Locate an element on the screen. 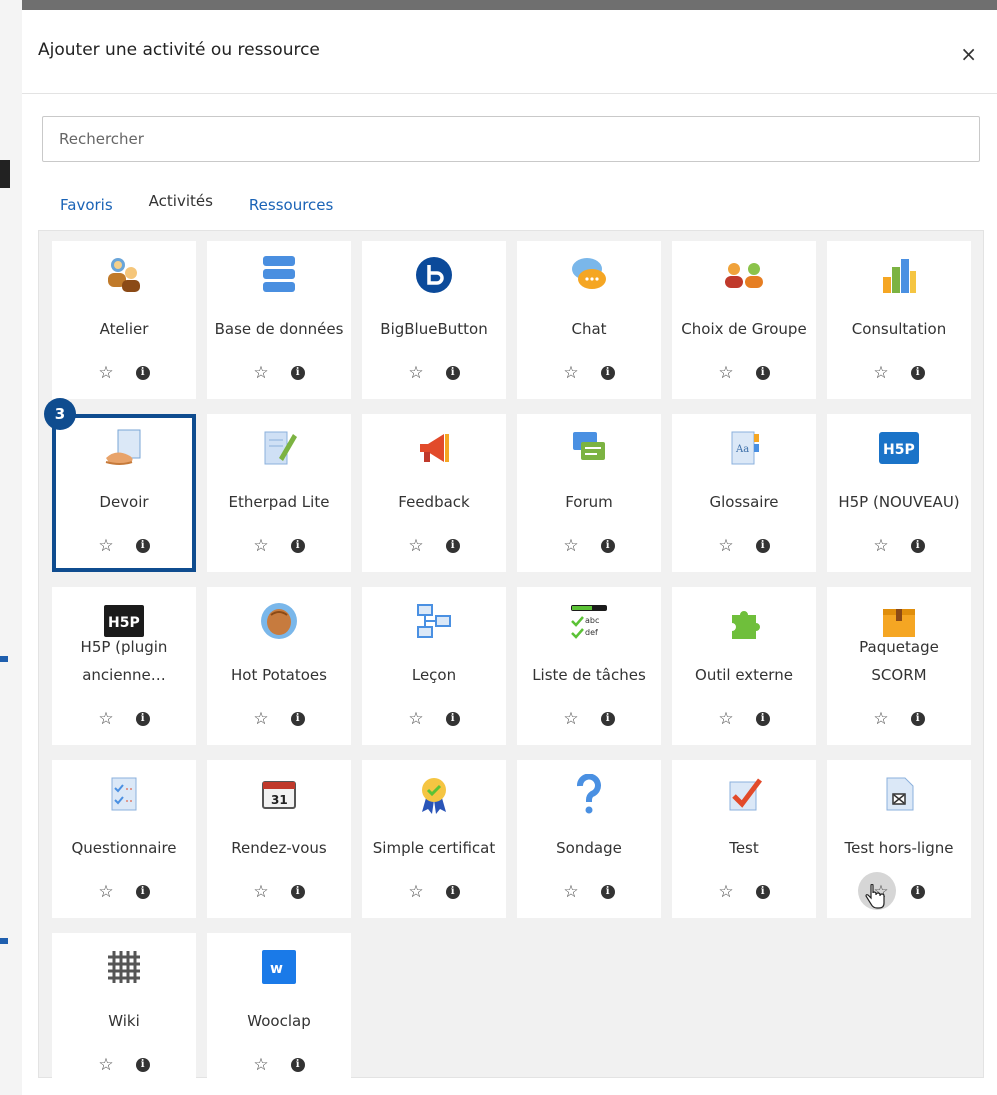  tile-label: Wiki is located at coordinates (124, 1021).